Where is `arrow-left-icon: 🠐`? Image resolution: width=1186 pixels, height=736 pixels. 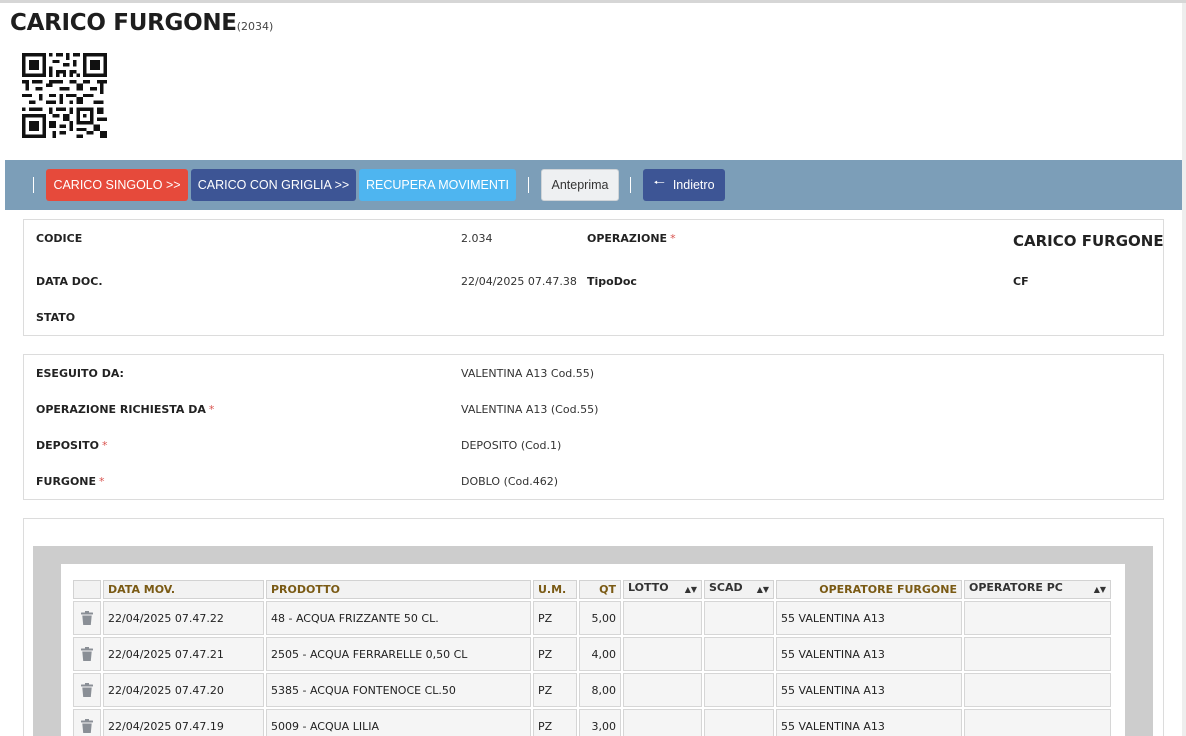 arrow-left-icon: 🠐 is located at coordinates (659, 182).